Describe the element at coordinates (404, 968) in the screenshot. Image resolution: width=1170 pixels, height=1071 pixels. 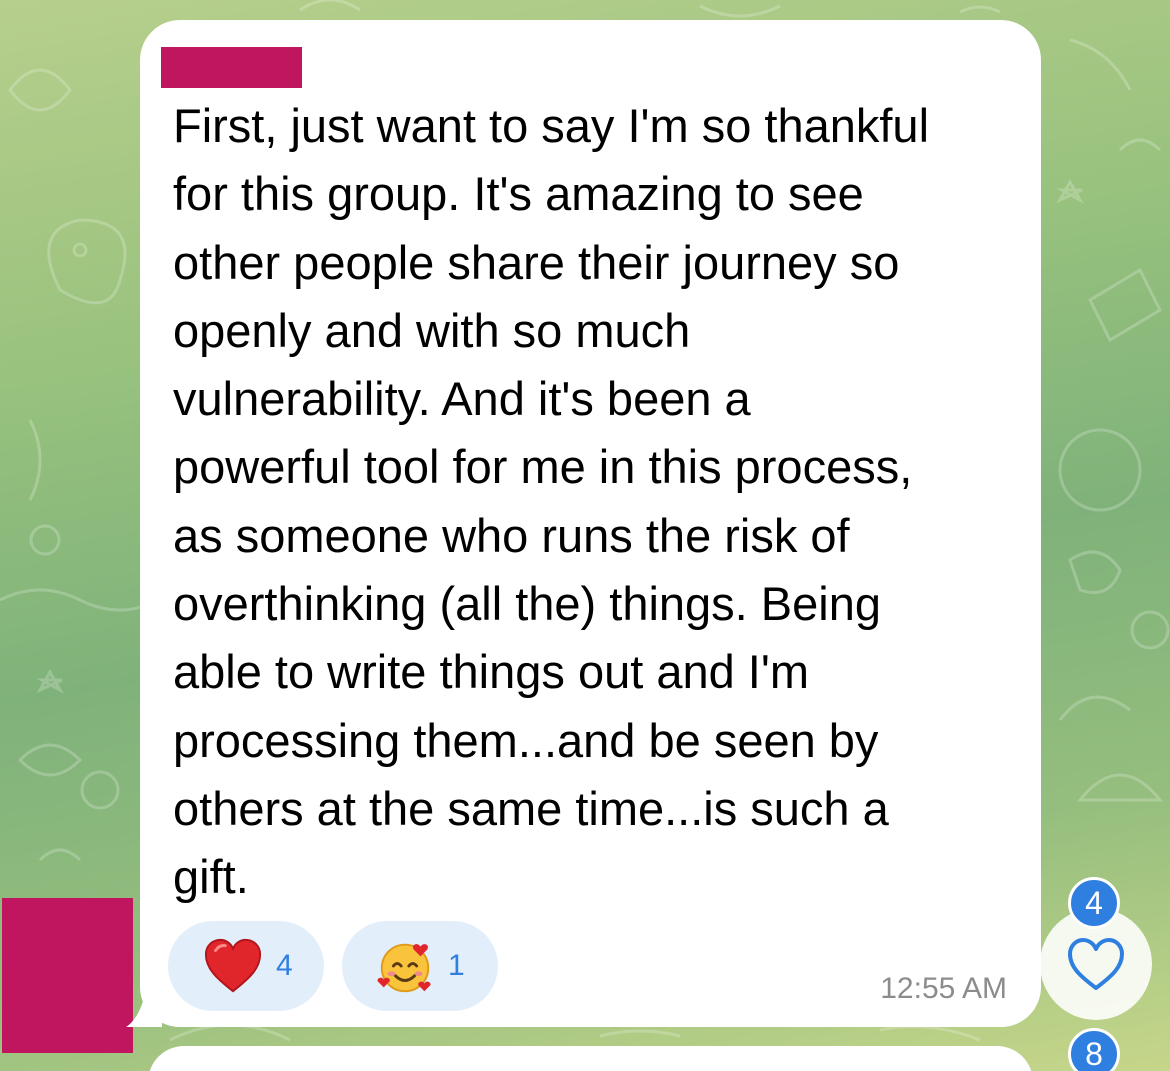
I see `smiling-face-with-hearts-icon` at that location.